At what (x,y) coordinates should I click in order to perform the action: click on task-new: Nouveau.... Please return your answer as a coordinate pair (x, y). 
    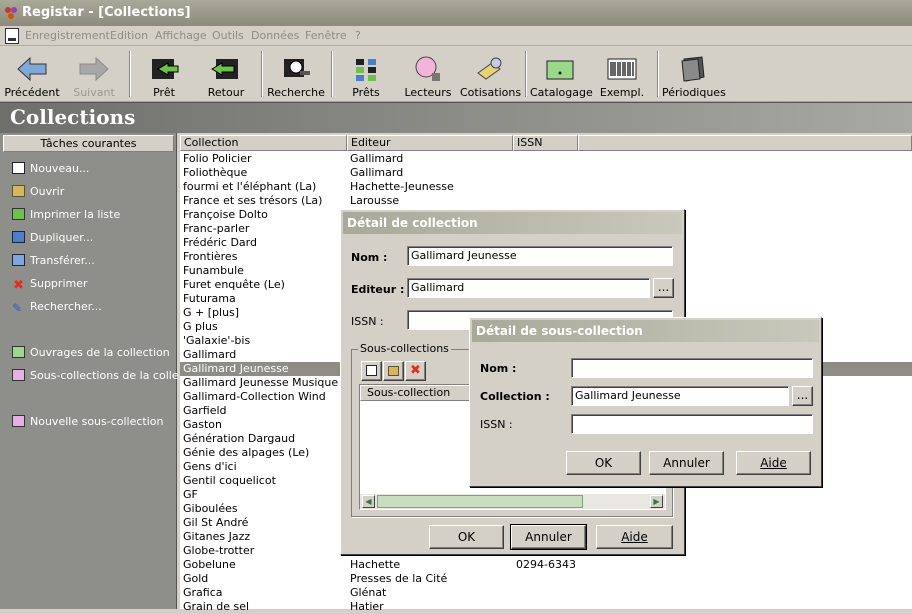
    Looking at the image, I should click on (50, 169).